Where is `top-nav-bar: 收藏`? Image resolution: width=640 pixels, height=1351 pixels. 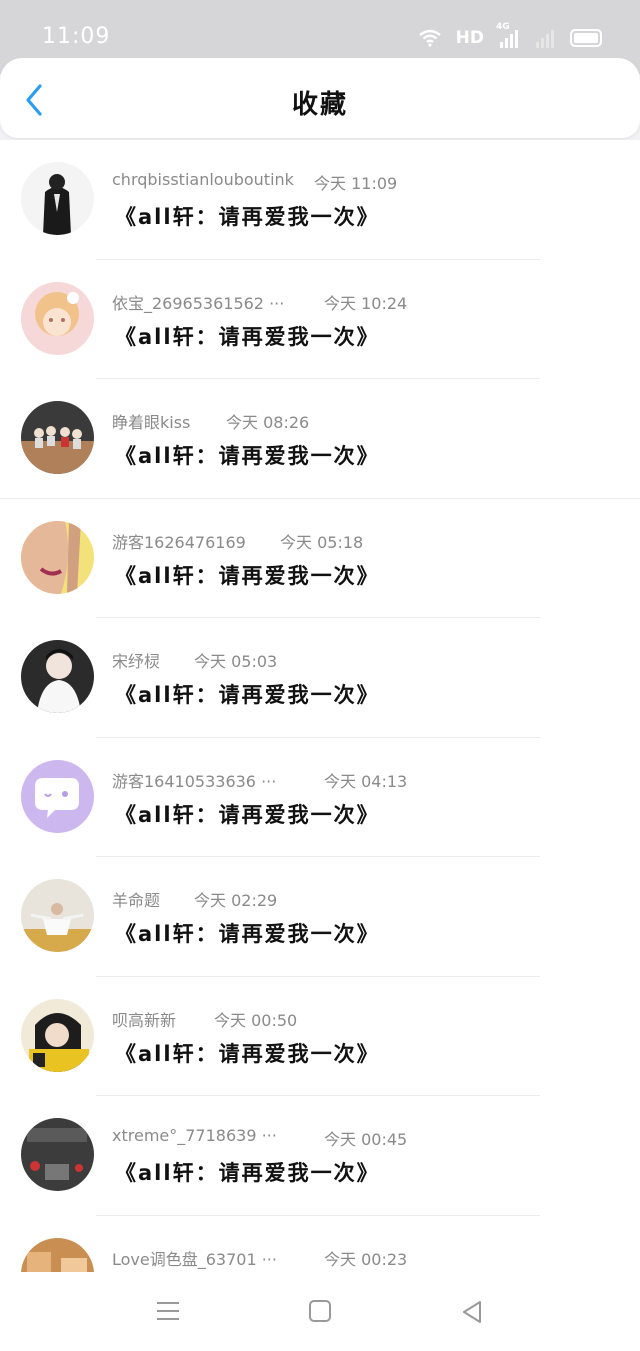
top-nav-bar: 收藏 is located at coordinates (320, 98).